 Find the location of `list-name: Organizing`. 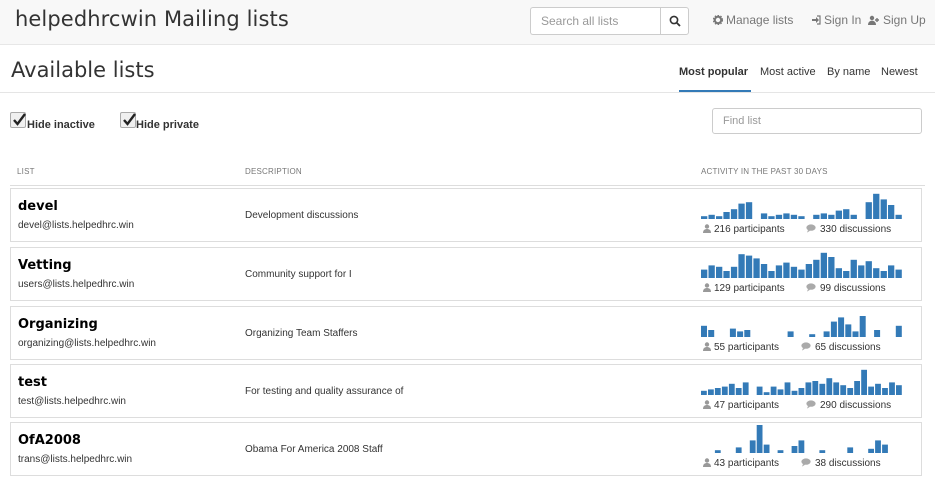

list-name: Organizing is located at coordinates (58, 324).